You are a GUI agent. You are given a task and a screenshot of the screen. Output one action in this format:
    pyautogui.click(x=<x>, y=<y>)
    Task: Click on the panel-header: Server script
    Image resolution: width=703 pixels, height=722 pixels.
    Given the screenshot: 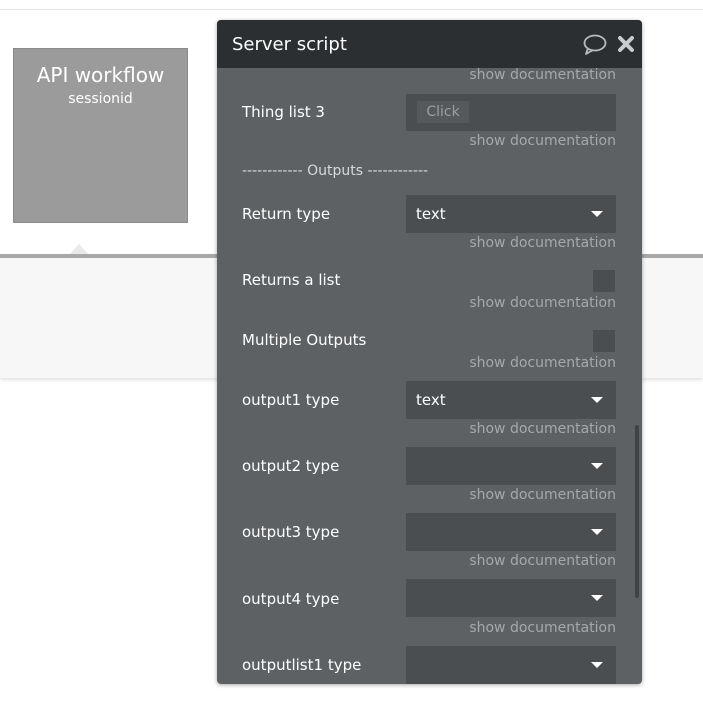 What is the action you would take?
    pyautogui.click(x=429, y=44)
    